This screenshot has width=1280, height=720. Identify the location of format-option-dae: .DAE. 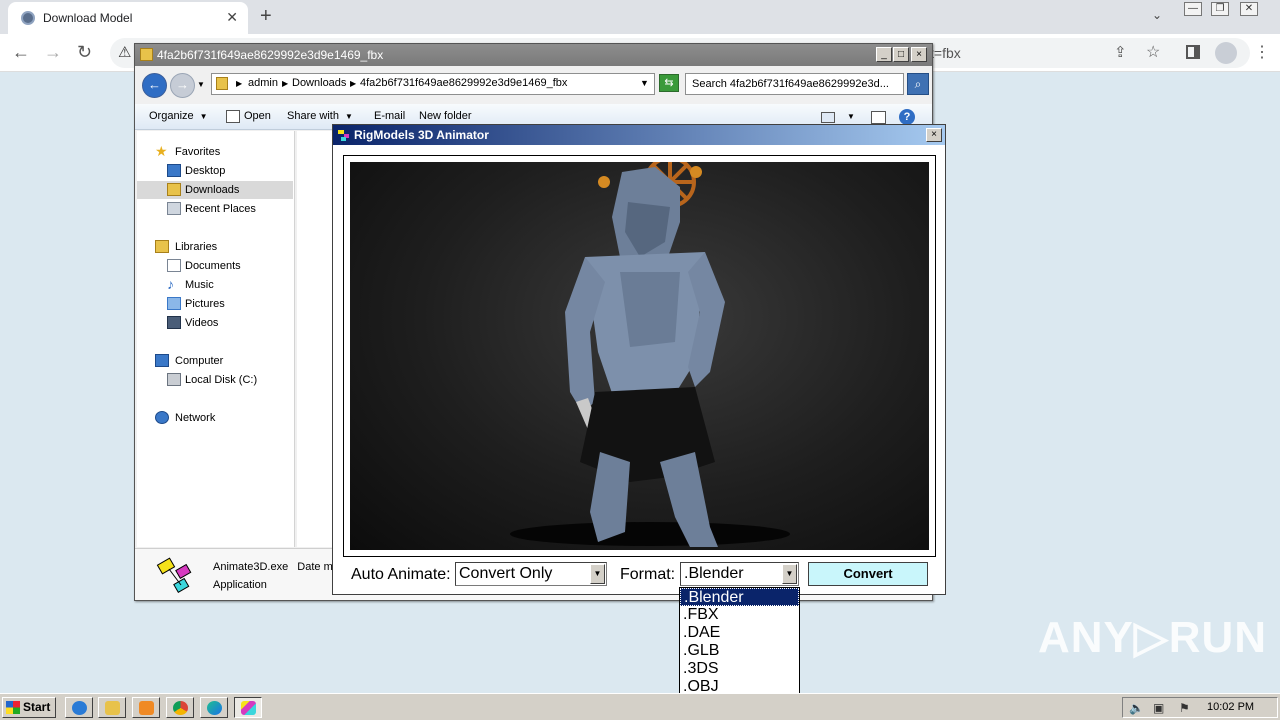
(739, 633).